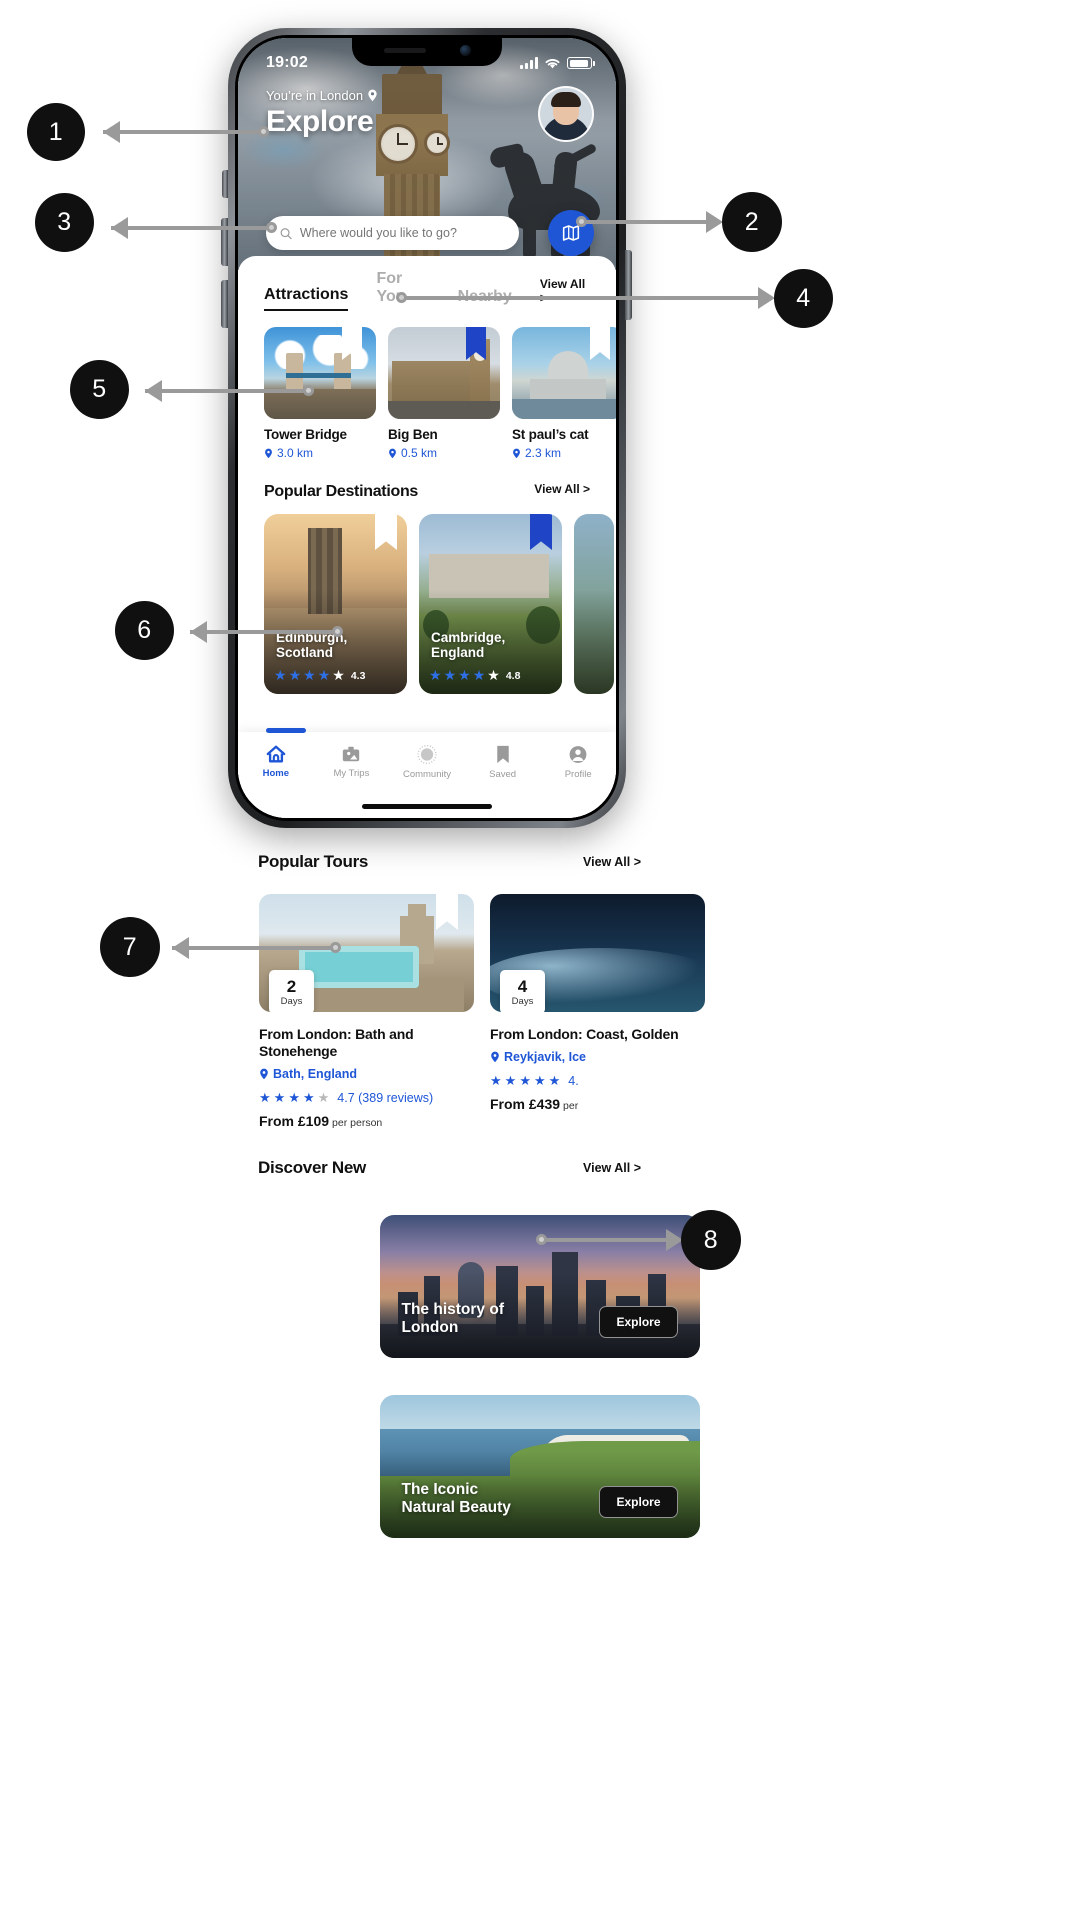  What do you see at coordinates (578, 774) in the screenshot?
I see `nav-label: Profile` at bounding box center [578, 774].